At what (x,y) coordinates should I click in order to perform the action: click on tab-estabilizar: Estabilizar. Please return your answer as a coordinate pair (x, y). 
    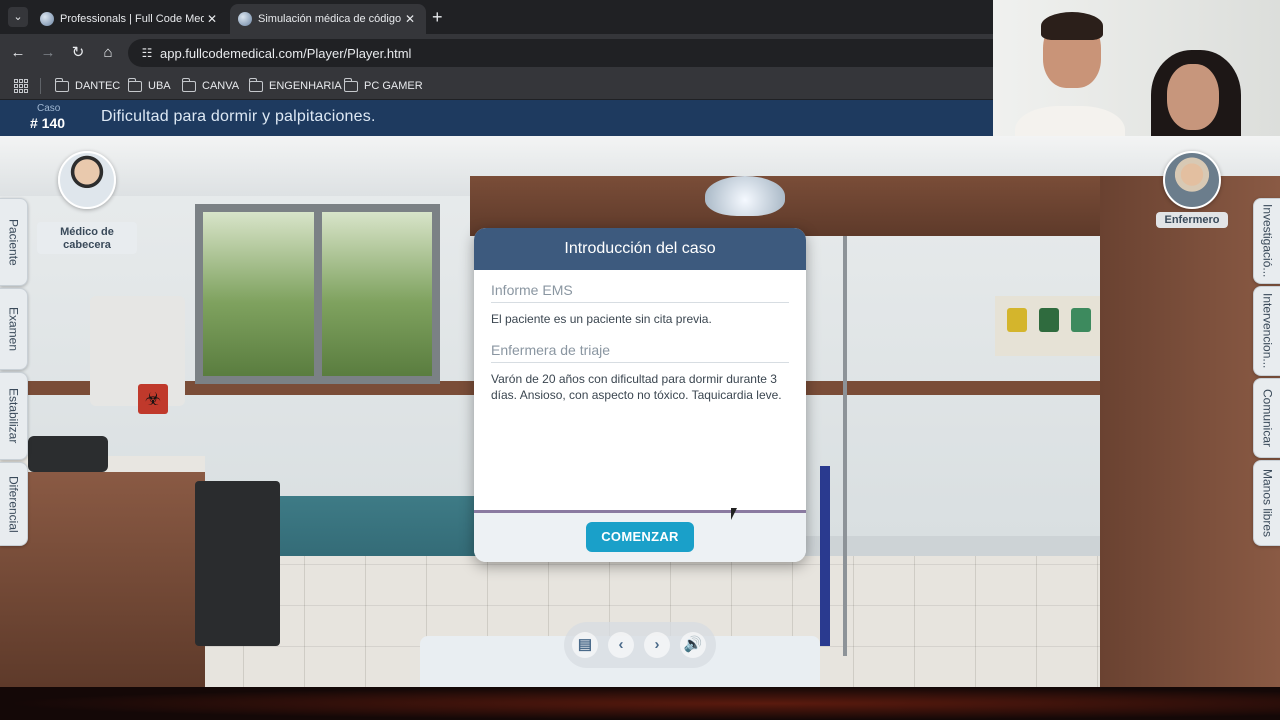
    Looking at the image, I should click on (14, 416).